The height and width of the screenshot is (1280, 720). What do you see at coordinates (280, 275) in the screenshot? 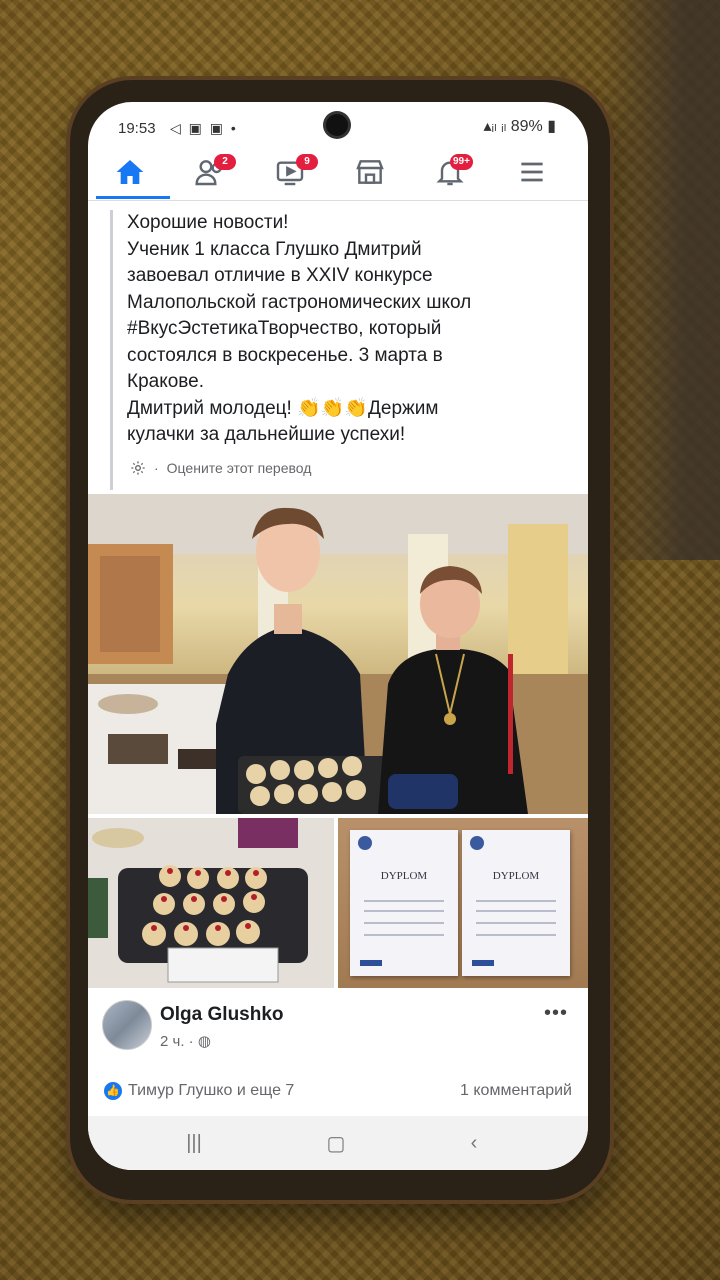
I see `post-line: завоевал отличие в XXIV конкурсе` at bounding box center [280, 275].